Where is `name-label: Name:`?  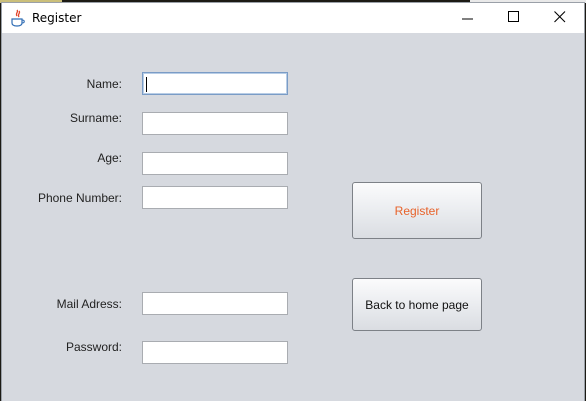 name-label: Name: is located at coordinates (104, 84).